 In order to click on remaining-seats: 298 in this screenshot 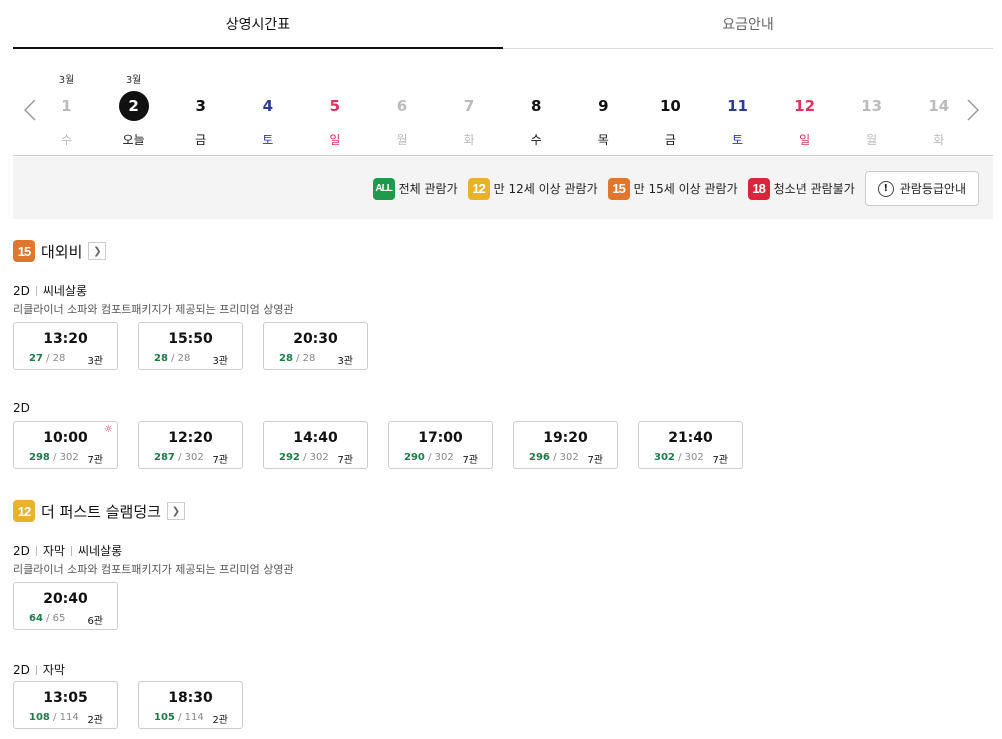, I will do `click(39, 457)`.